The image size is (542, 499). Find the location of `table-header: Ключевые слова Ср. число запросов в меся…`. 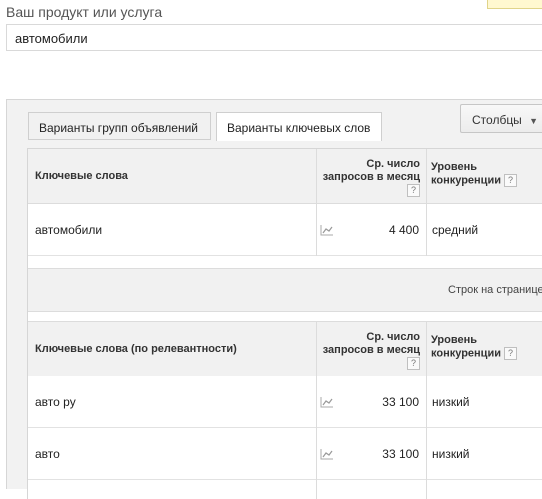

table-header: Ключевые слова Ср. число запросов в меся… is located at coordinates (285, 176).